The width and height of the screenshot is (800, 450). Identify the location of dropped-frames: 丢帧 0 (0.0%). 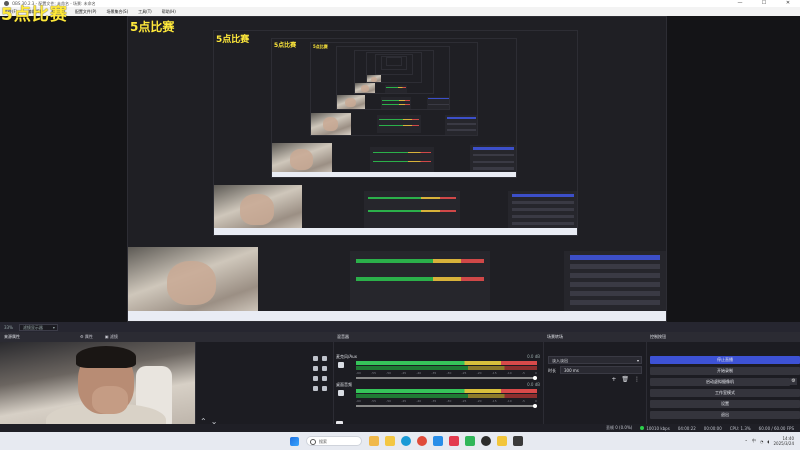
(619, 427).